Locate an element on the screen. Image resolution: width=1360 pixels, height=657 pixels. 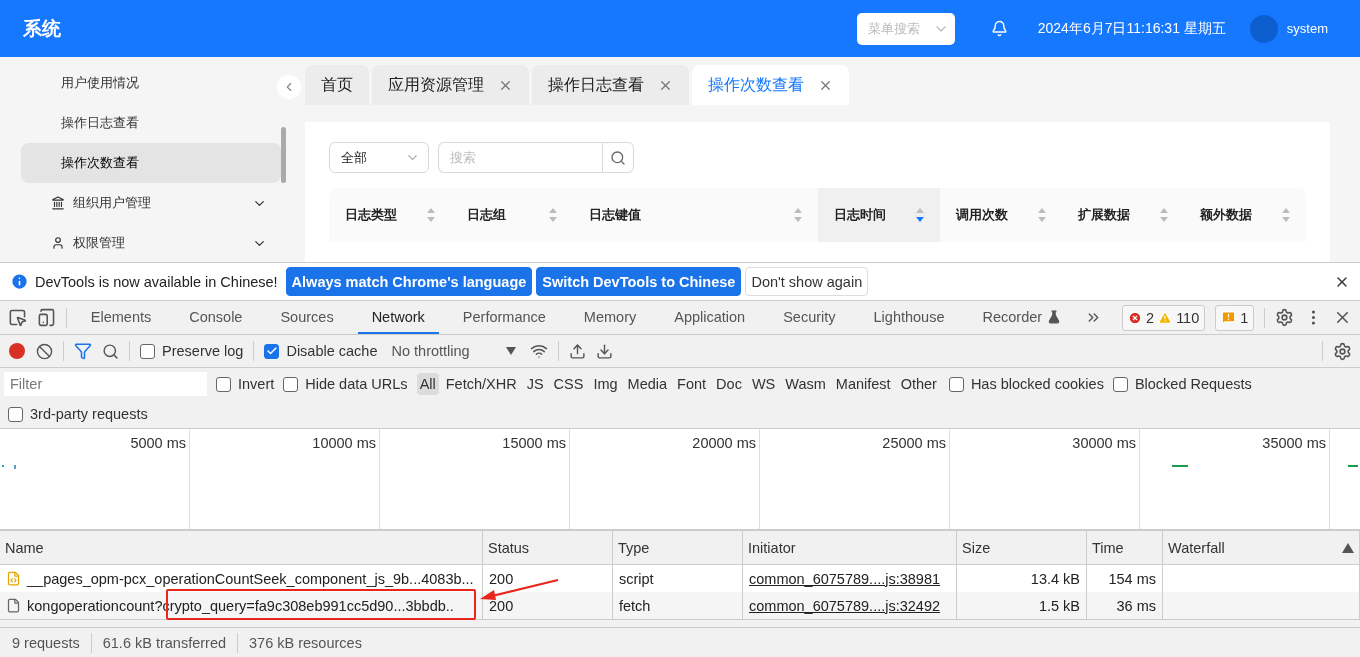
type-select: 全部 is located at coordinates (379, 157).